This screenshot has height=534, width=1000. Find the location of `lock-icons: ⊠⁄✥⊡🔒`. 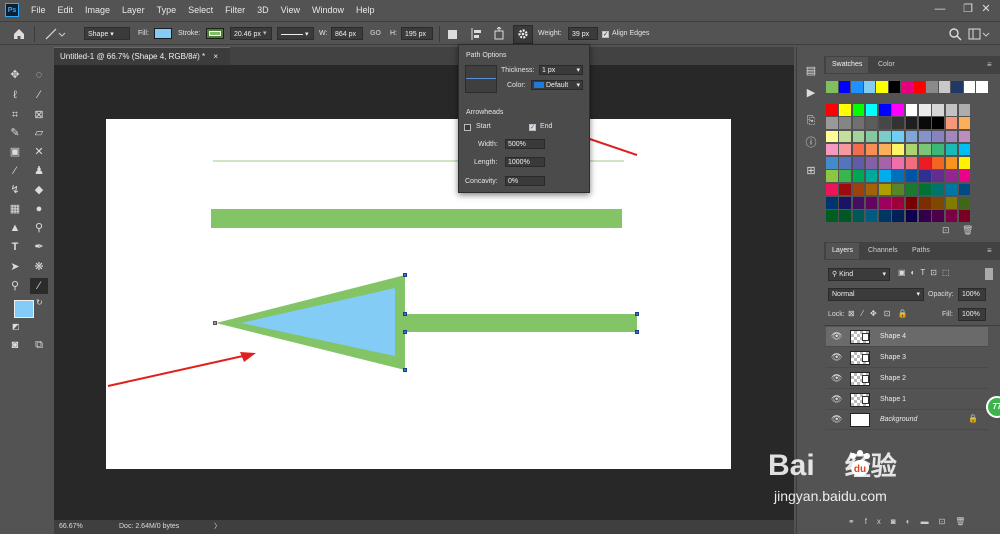

lock-icons: ⊠⁄✥⊡🔒 is located at coordinates (881, 313).